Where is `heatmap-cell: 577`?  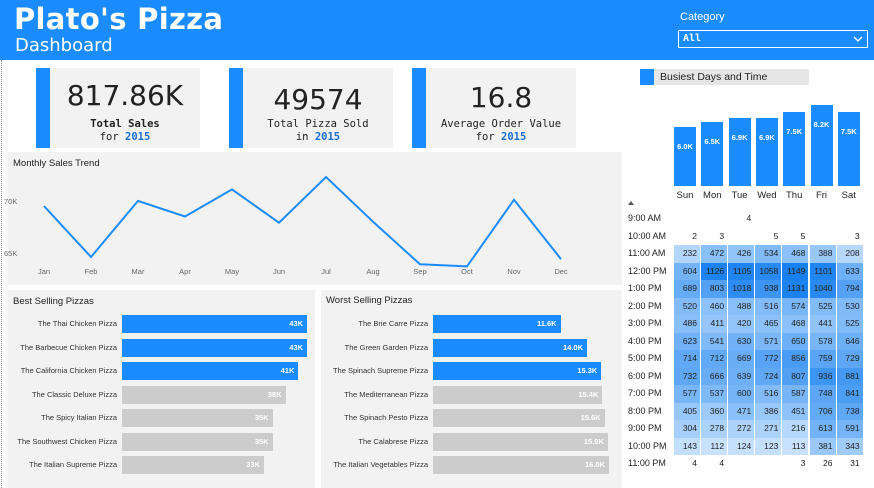
heatmap-cell: 577 is located at coordinates (687, 394).